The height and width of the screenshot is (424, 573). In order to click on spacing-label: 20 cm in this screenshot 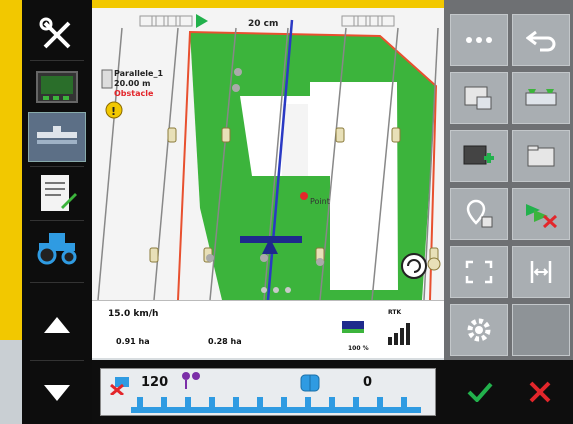, I will do `click(263, 24)`.